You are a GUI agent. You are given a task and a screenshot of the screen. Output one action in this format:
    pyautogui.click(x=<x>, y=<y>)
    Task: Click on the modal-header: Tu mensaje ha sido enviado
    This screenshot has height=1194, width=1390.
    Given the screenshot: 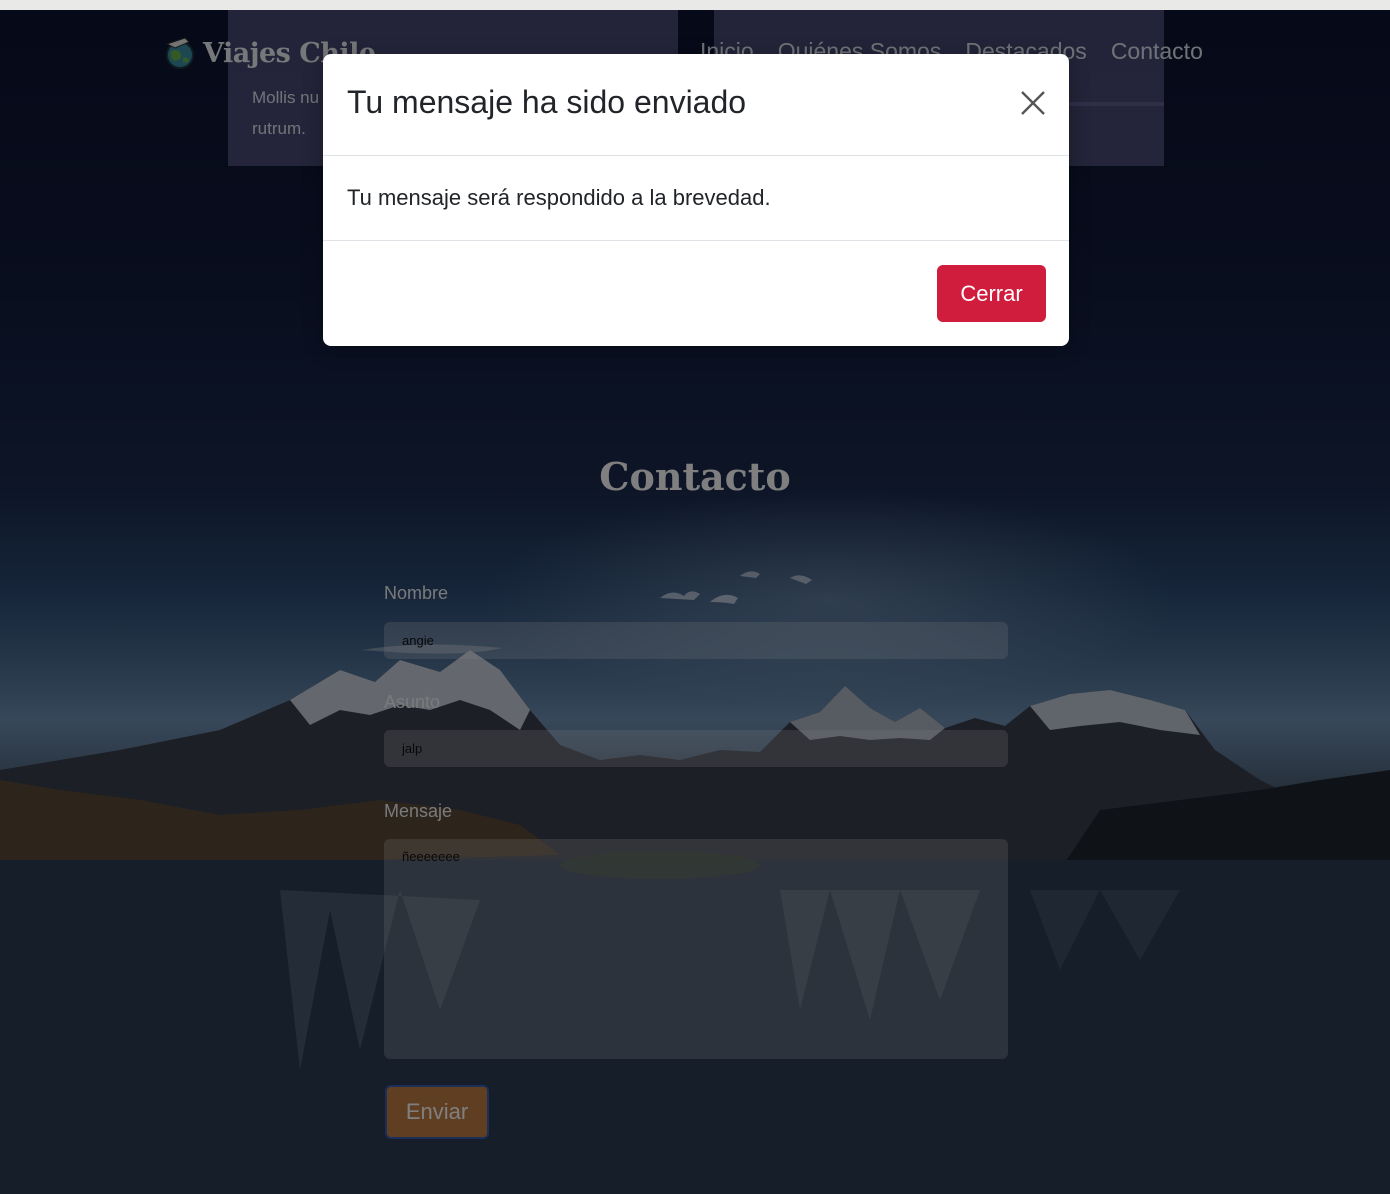 What is the action you would take?
    pyautogui.click(x=696, y=105)
    